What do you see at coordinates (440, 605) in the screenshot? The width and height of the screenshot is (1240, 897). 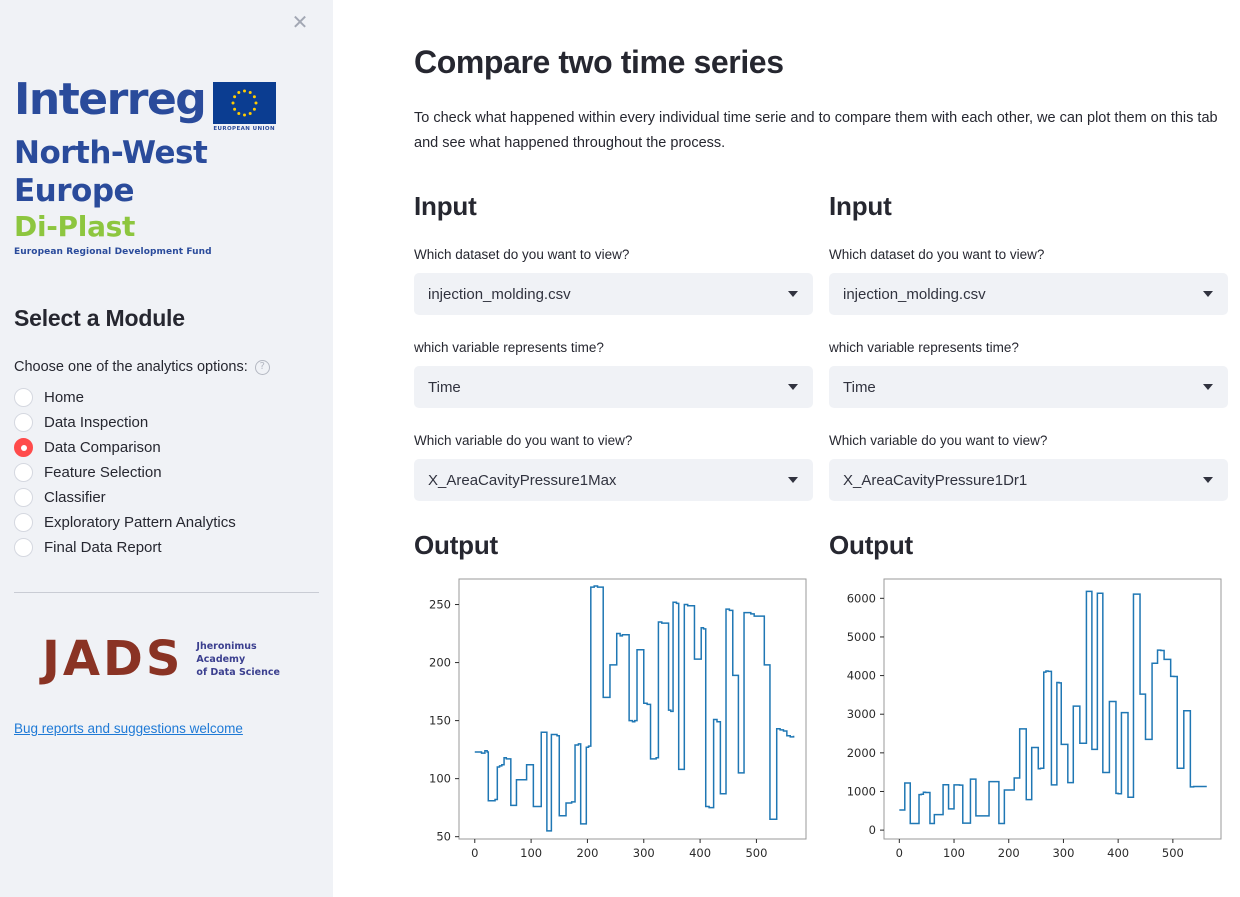 I see `svg-text: 250` at bounding box center [440, 605].